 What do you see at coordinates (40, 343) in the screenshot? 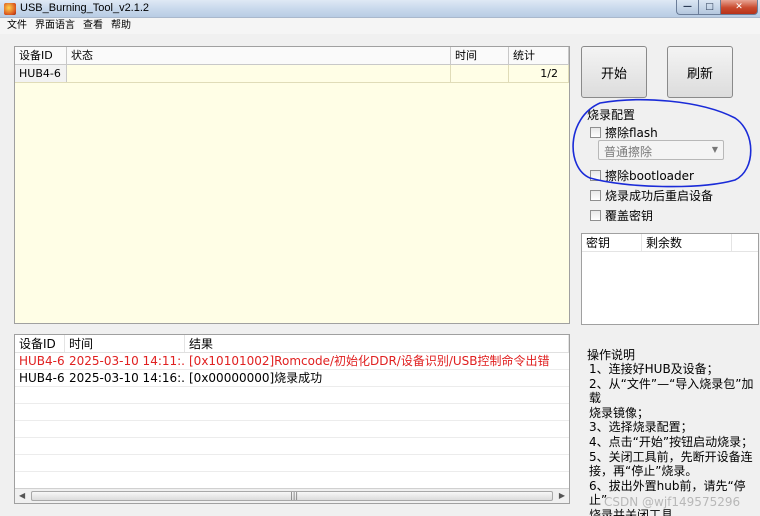
I see `log-col-device-id: 设备ID` at bounding box center [40, 343].